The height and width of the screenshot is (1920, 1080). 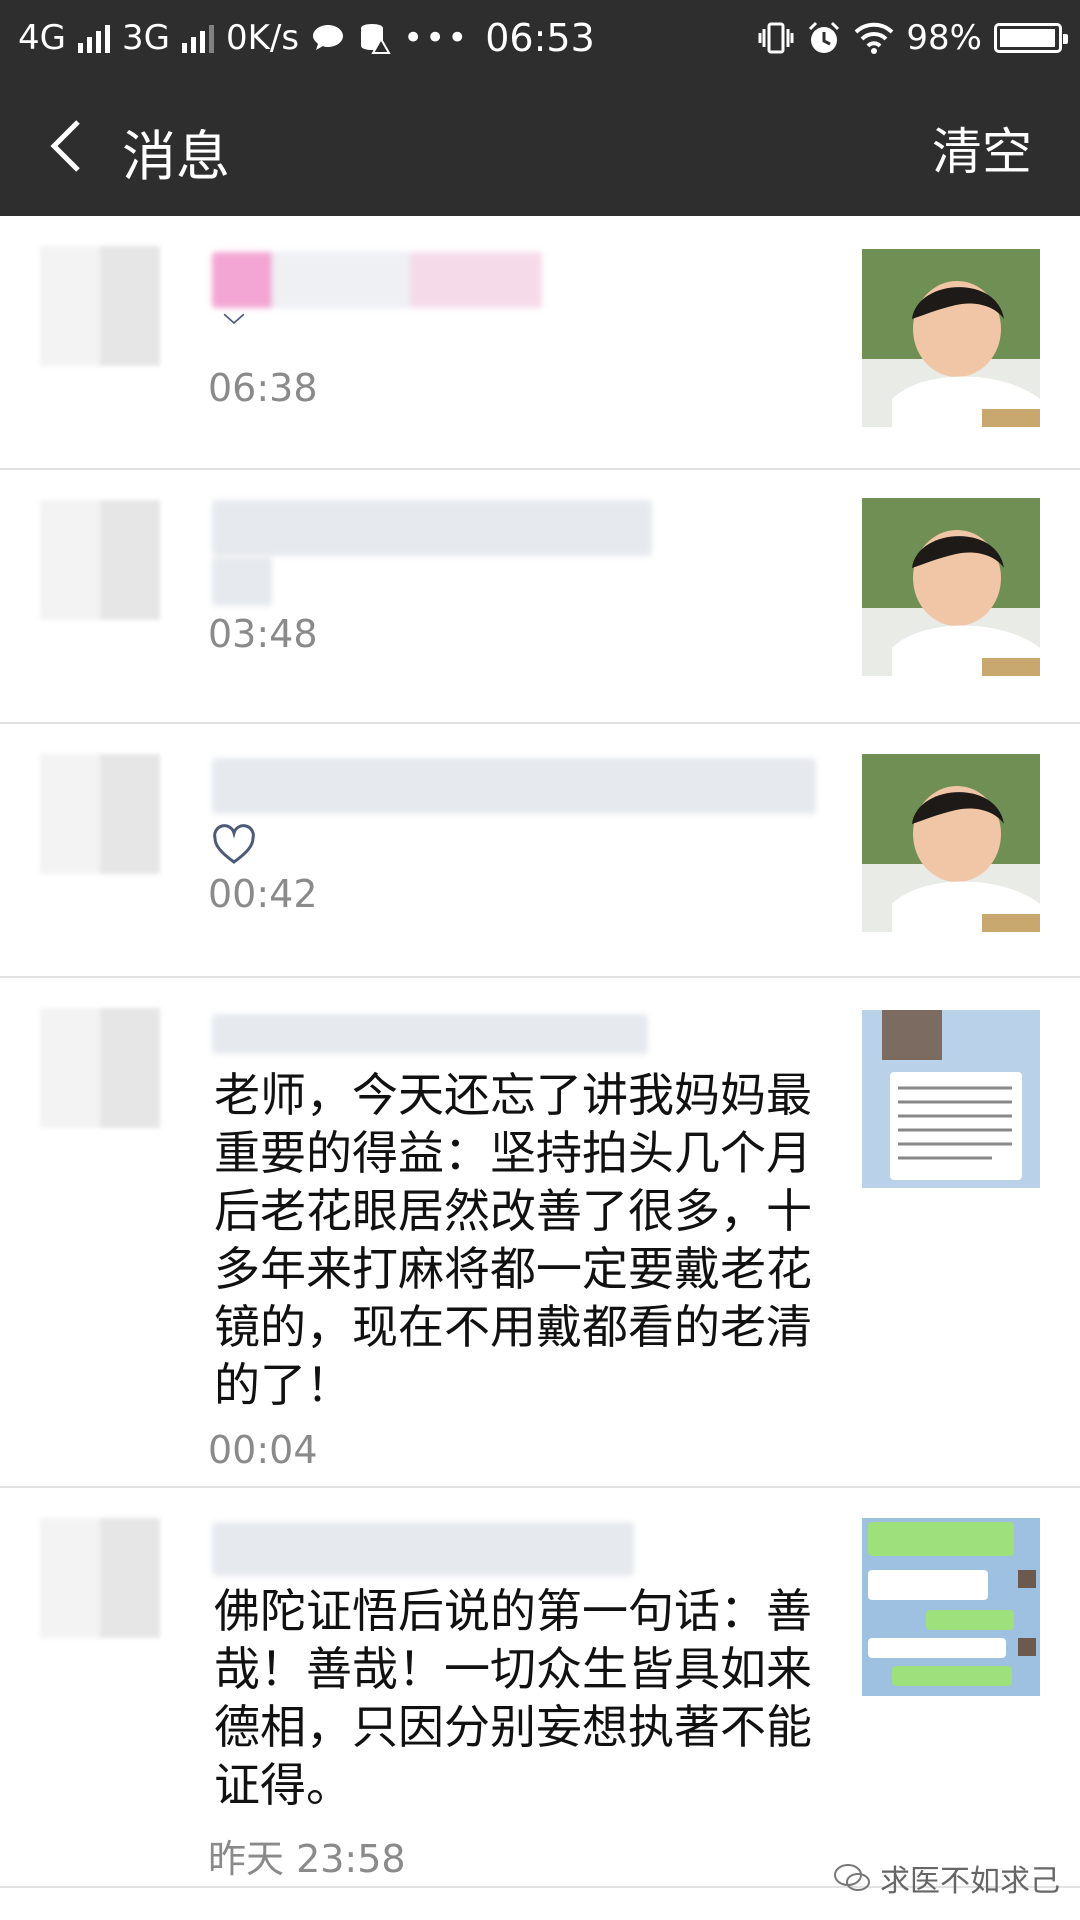 What do you see at coordinates (328, 37) in the screenshot?
I see `chat-bubble-icon` at bounding box center [328, 37].